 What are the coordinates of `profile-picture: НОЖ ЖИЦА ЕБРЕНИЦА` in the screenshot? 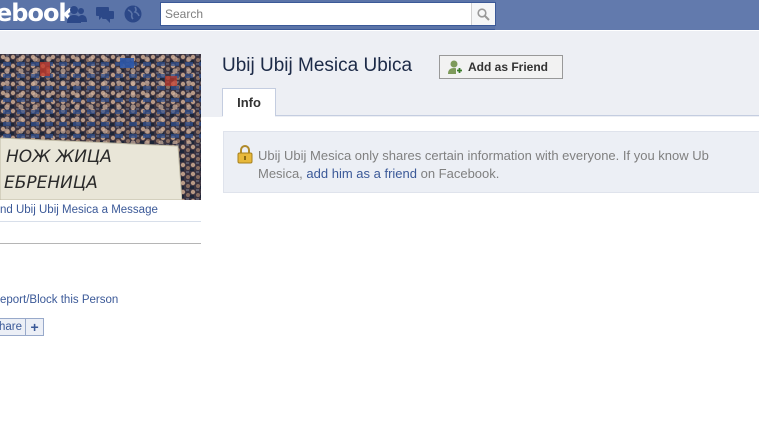 It's located at (100, 127).